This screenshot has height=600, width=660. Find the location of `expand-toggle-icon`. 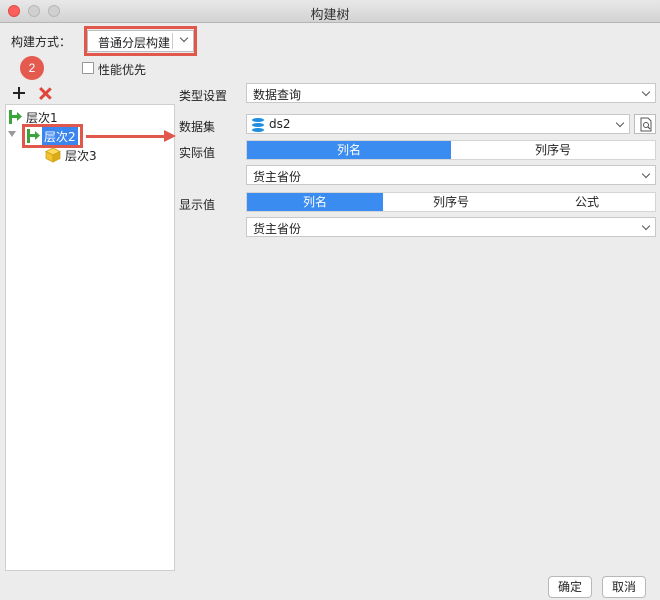

expand-toggle-icon is located at coordinates (12, 134).